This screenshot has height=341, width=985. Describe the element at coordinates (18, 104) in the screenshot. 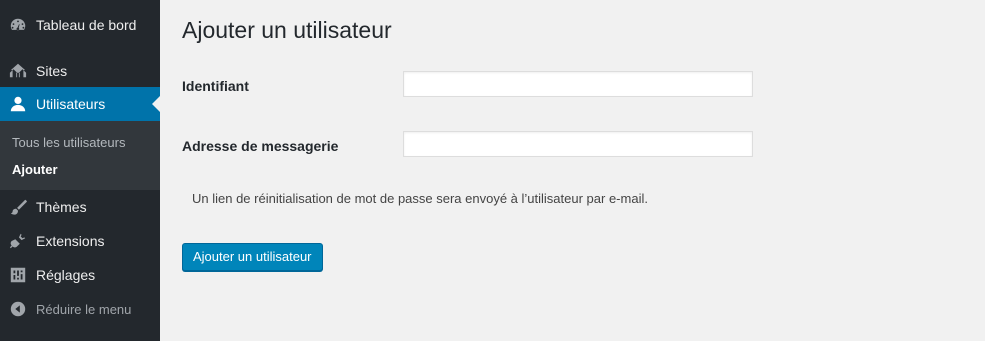

I see `users-icon` at that location.